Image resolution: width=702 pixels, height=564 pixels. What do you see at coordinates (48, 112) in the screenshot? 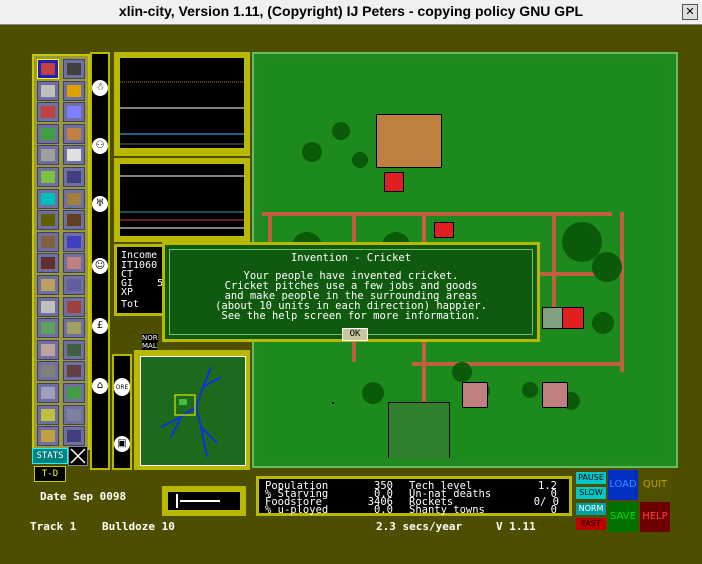
I see `tool-commerce-button` at bounding box center [48, 112].